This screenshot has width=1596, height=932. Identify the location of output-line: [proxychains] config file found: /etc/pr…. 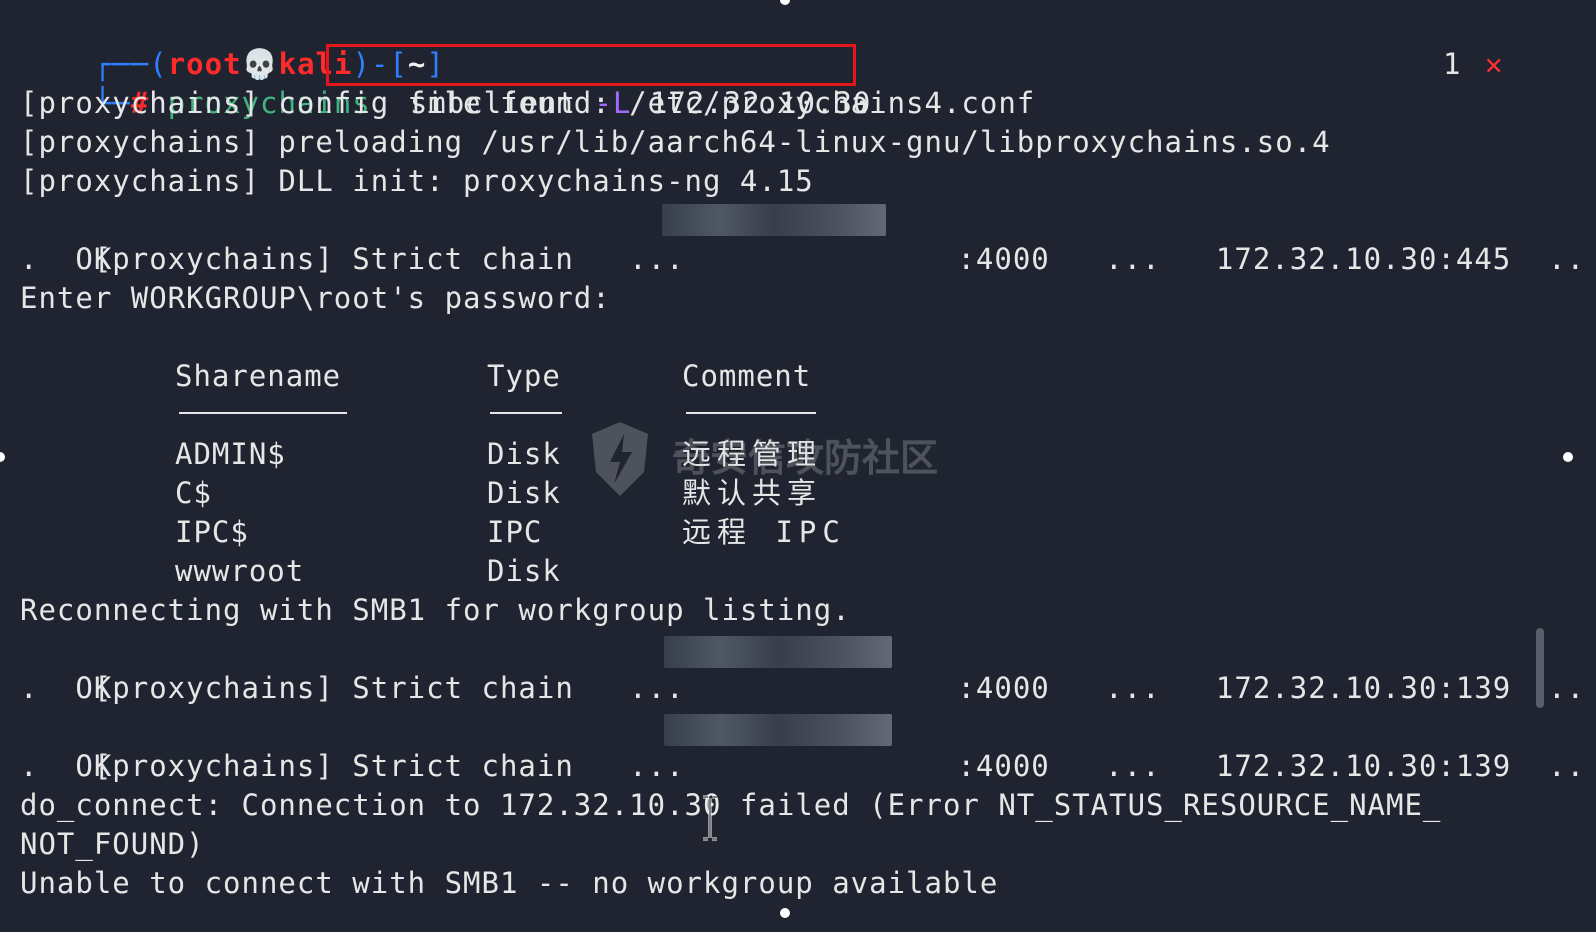
(528, 103).